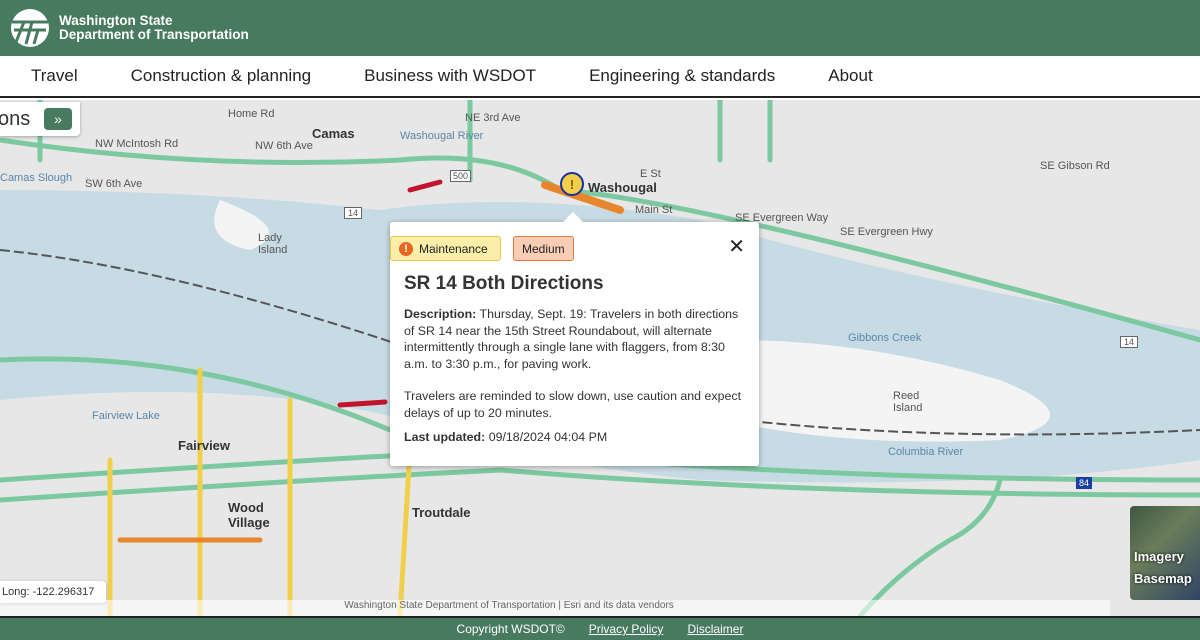  I want to click on basemap-toggle: Imagery Basemap, so click(1165, 553).